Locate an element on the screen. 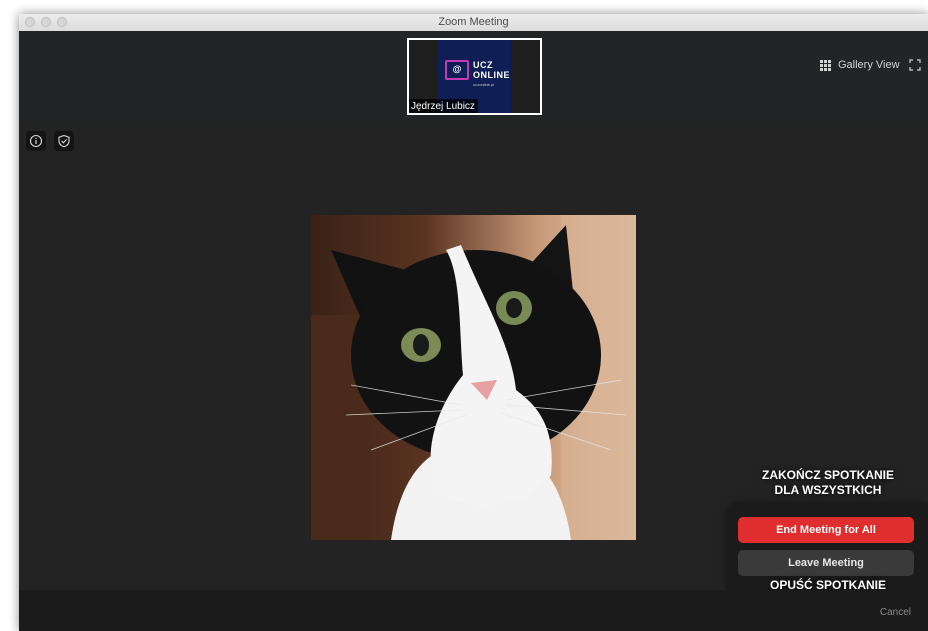 This screenshot has width=928, height=631. window-title: Zoom Meeting is located at coordinates (473, 22).